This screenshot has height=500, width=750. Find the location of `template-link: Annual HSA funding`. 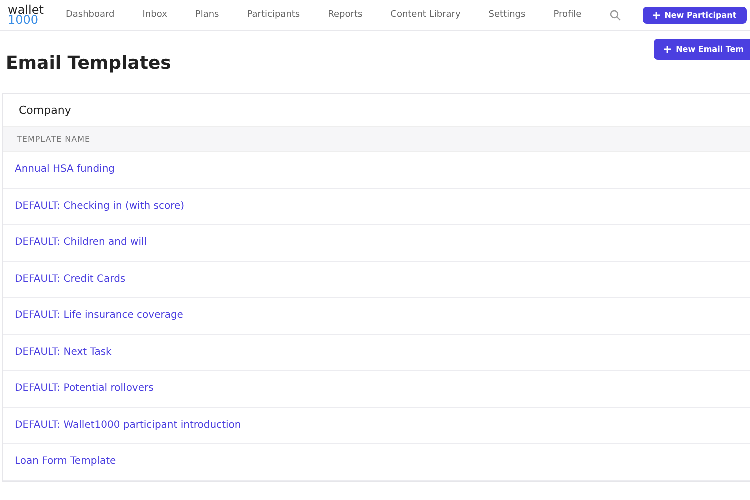

template-link: Annual HSA funding is located at coordinates (65, 170).